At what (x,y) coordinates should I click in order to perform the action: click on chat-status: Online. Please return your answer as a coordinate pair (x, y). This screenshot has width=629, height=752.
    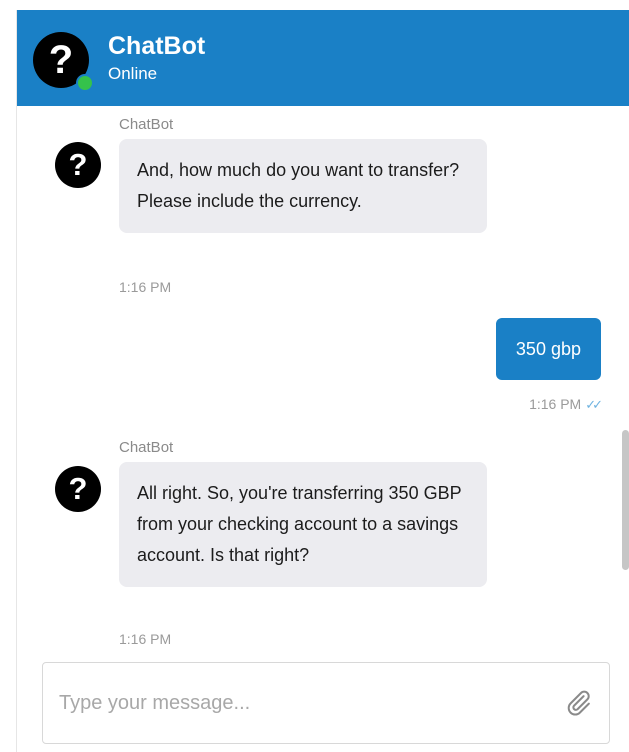
    Looking at the image, I should click on (133, 73).